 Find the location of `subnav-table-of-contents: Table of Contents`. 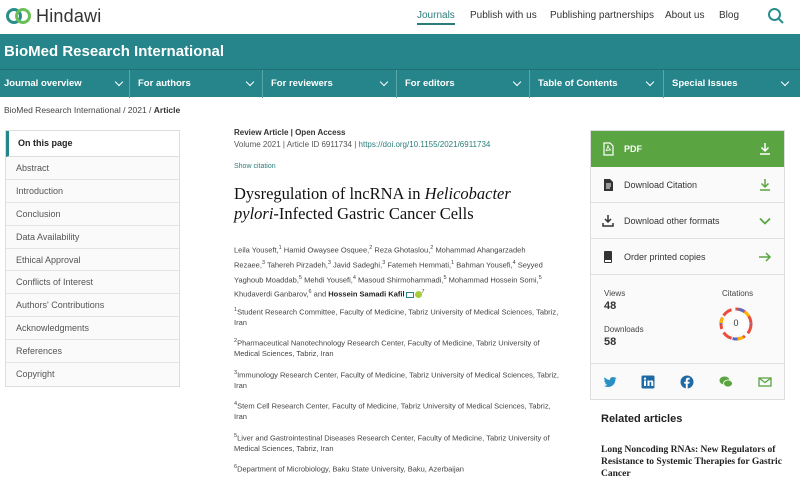

subnav-table-of-contents: Table of Contents is located at coordinates (597, 84).